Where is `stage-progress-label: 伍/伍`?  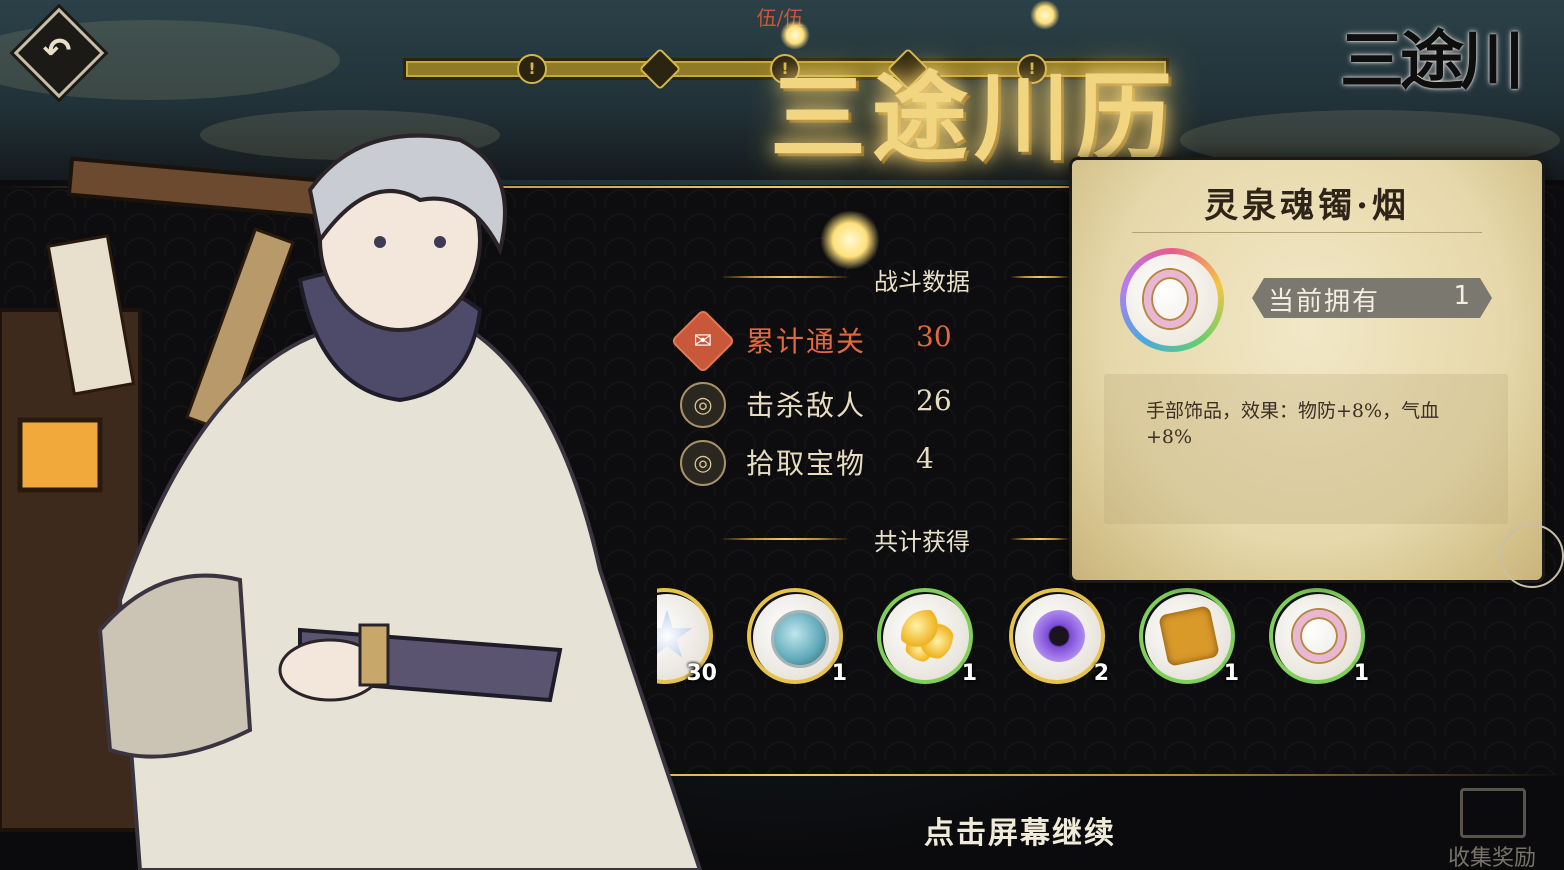 stage-progress-label: 伍/伍 is located at coordinates (780, 18).